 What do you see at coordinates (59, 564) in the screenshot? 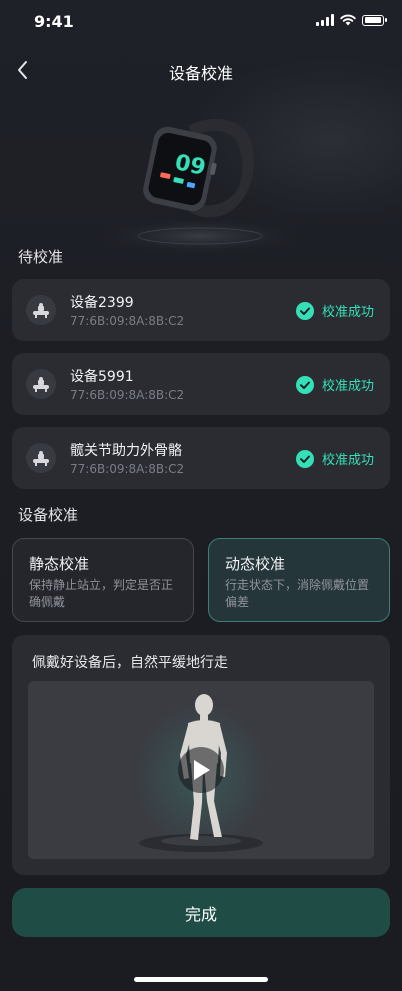
I see `mode-title: 静态校准` at bounding box center [59, 564].